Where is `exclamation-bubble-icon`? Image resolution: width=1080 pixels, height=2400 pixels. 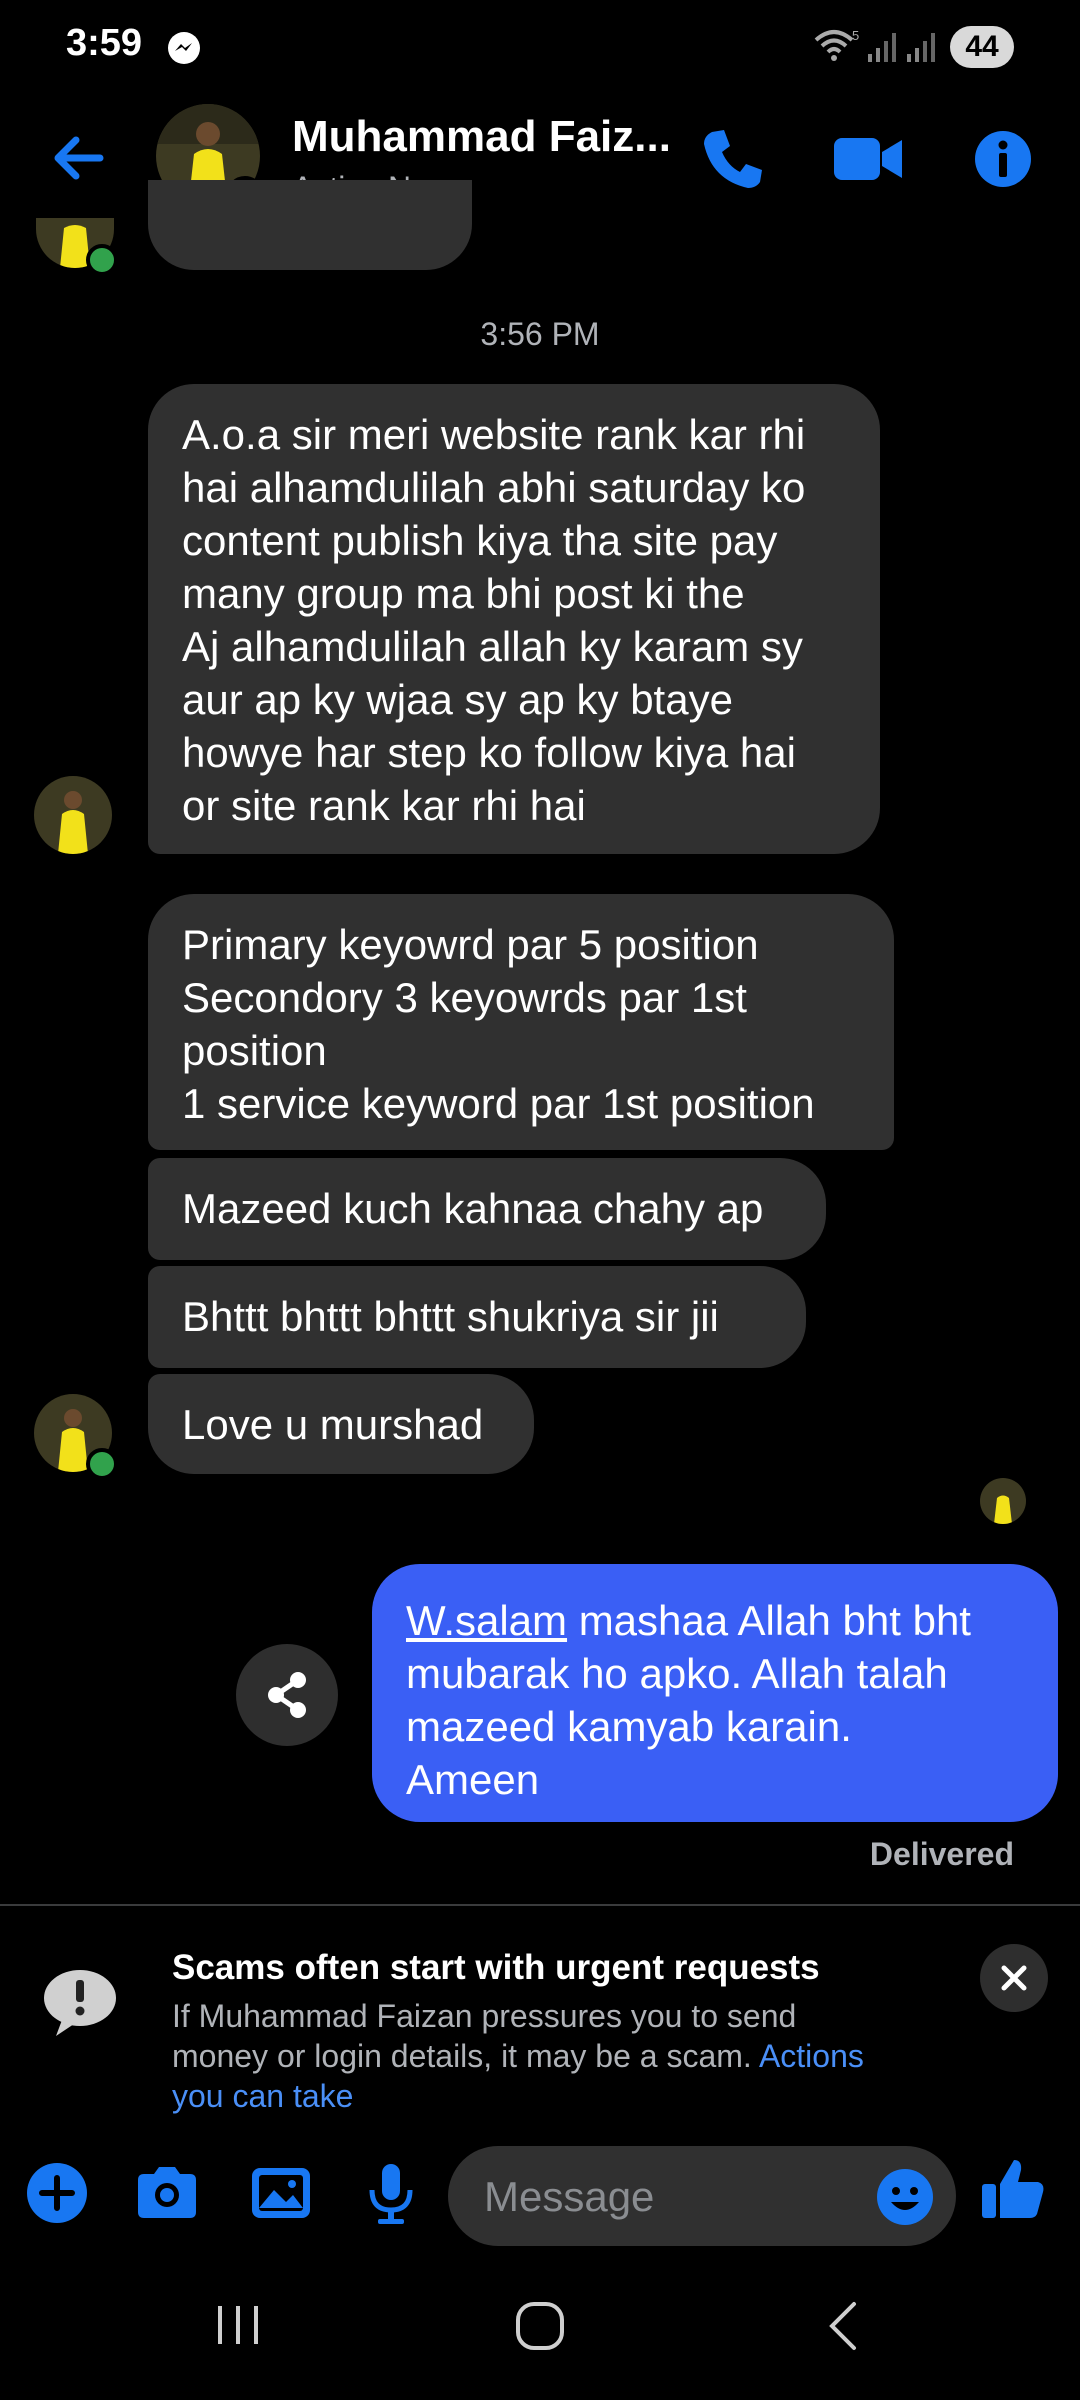
exclamation-bubble-icon is located at coordinates (80, 2003).